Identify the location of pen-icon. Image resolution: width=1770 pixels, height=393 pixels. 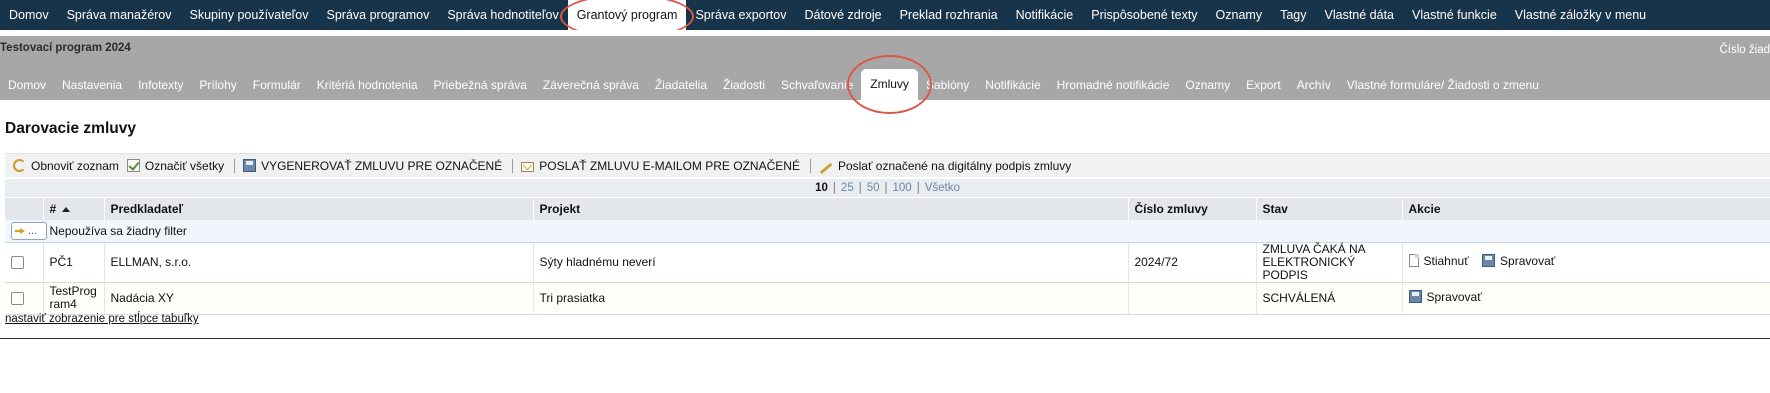
(826, 168).